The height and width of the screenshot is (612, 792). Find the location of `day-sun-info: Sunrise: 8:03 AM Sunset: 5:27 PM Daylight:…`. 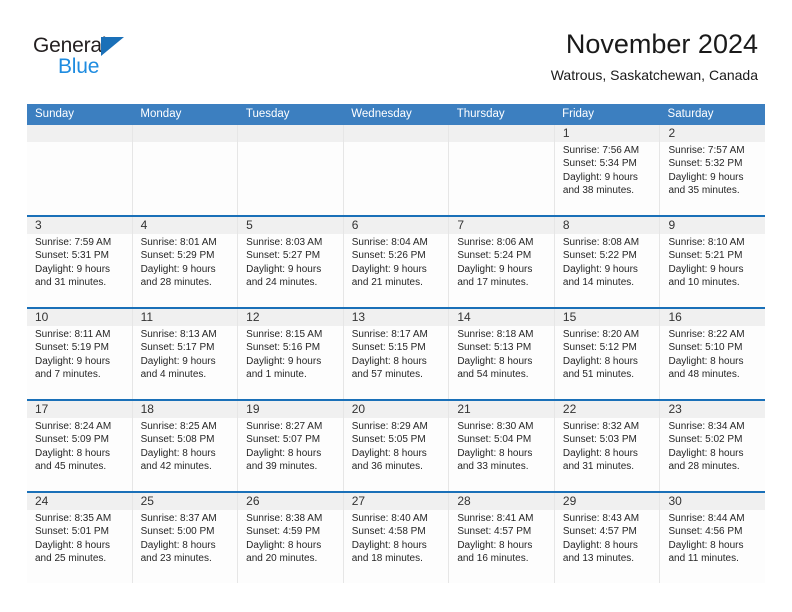

day-sun-info: Sunrise: 8:03 AM Sunset: 5:27 PM Daylight:… is located at coordinates (291, 263).